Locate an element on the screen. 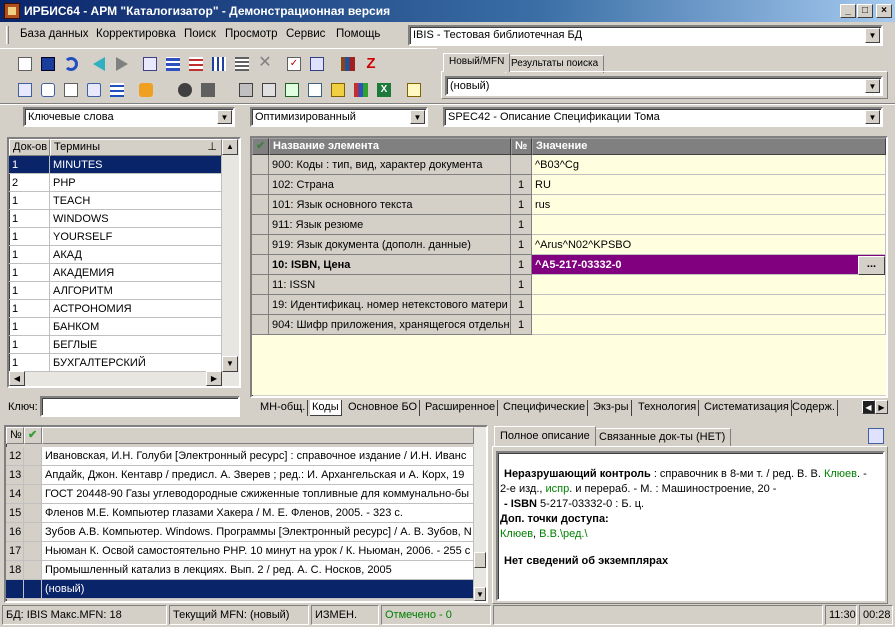  records-check-icon: ✔ is located at coordinates (33, 435).